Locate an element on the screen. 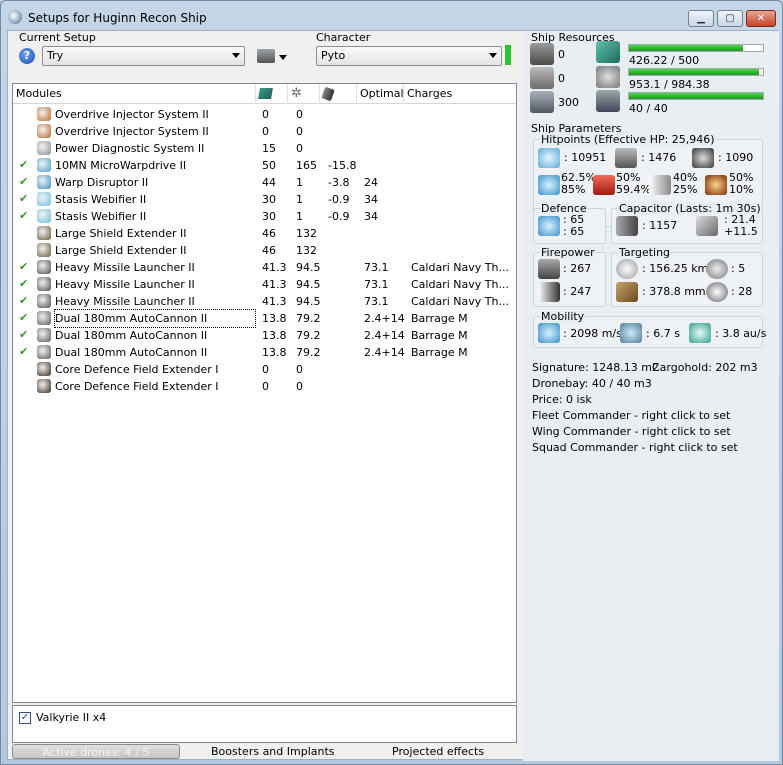 The height and width of the screenshot is (765, 783). character-value: Pyto is located at coordinates (333, 55).